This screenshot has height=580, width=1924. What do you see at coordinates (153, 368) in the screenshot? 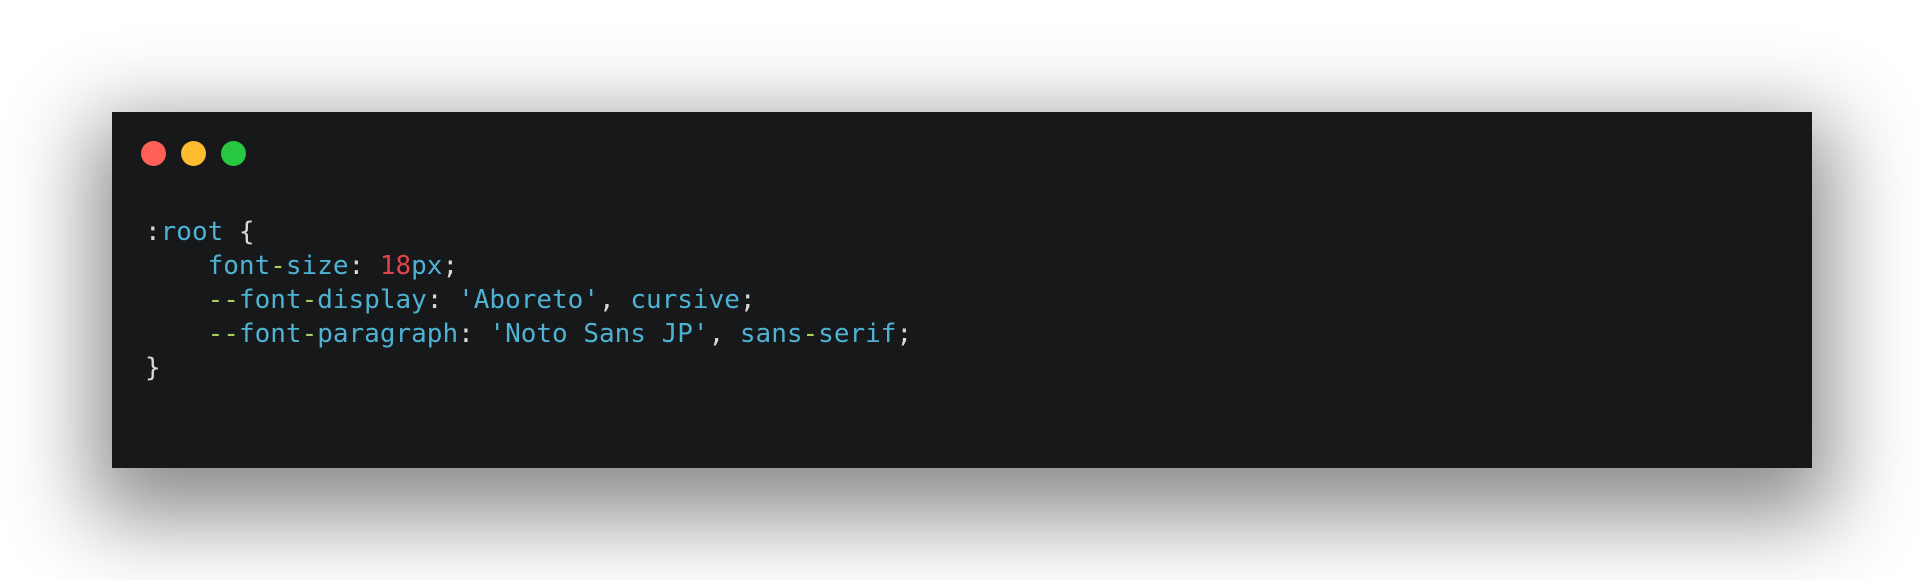
I see `code-token-punct: }` at bounding box center [153, 368].